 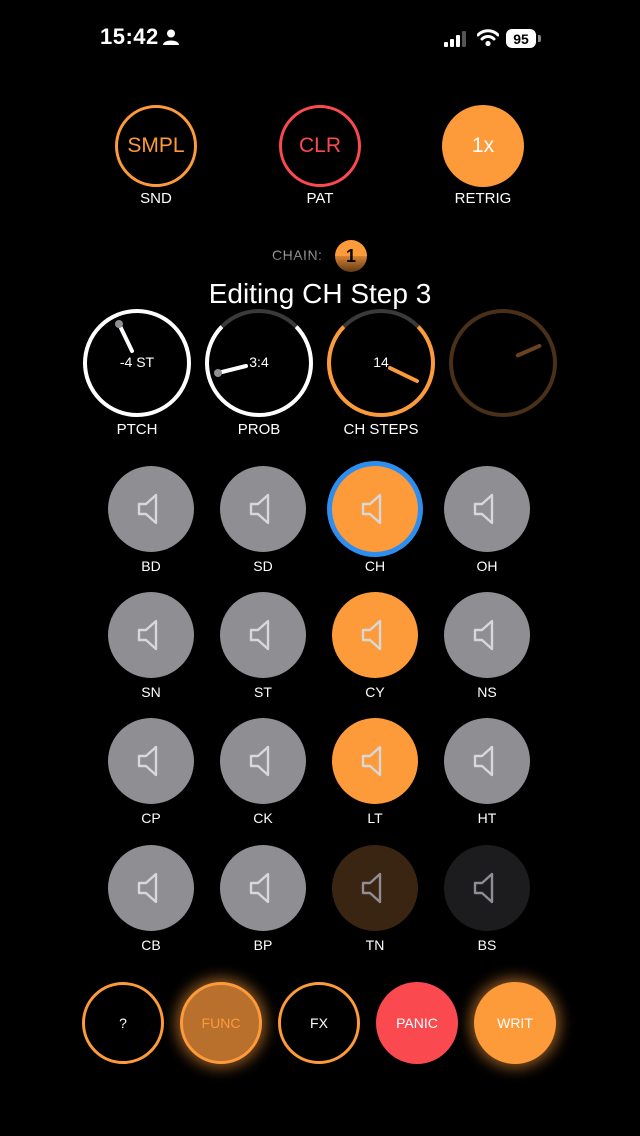 I want to click on pad-lt, so click(x=375, y=761).